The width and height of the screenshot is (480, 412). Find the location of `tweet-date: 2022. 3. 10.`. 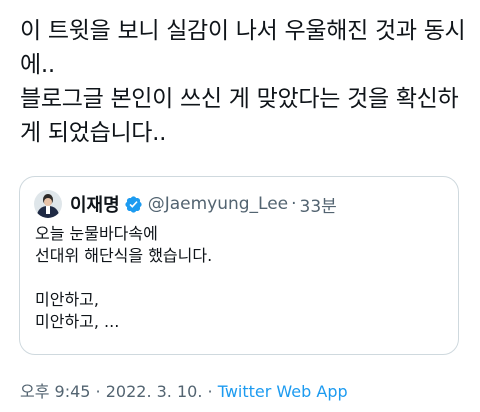

tweet-date: 2022. 3. 10. is located at coordinates (154, 391).